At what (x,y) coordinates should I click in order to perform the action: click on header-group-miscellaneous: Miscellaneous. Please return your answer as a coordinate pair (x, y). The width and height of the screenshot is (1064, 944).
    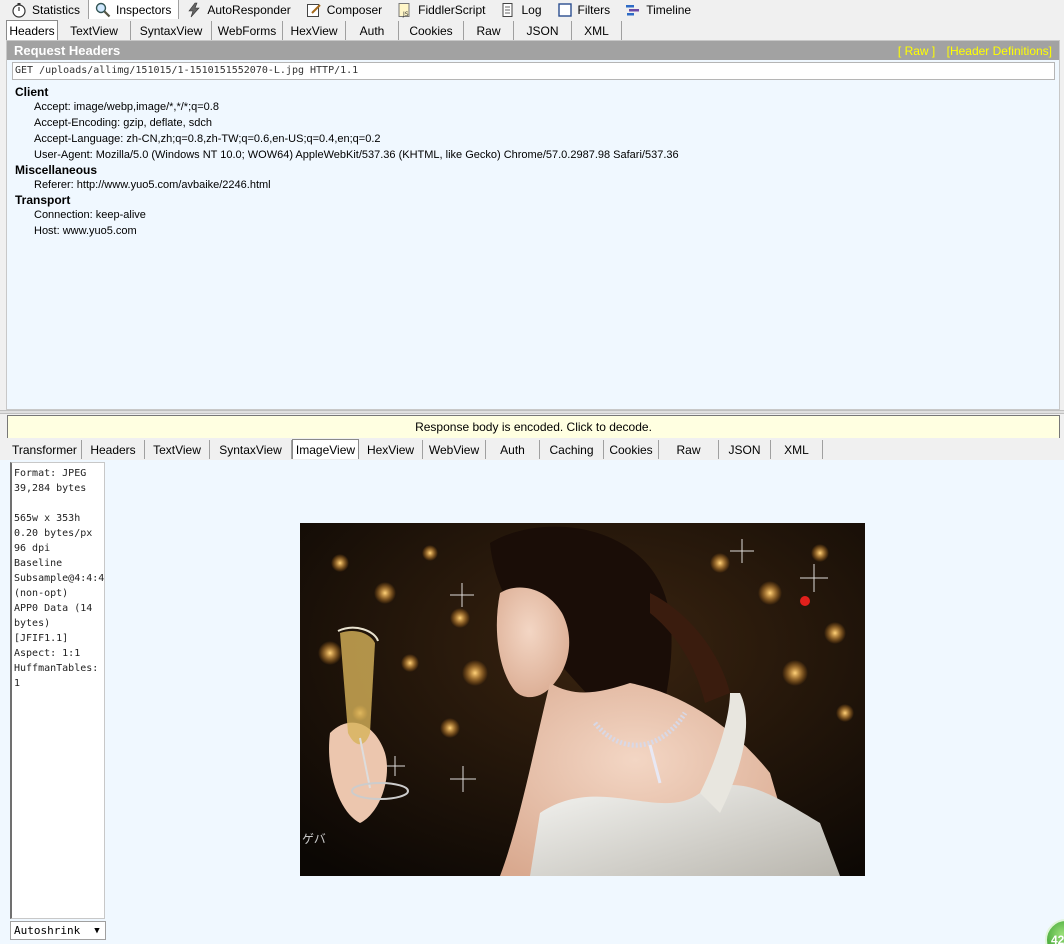
    Looking at the image, I should click on (537, 170).